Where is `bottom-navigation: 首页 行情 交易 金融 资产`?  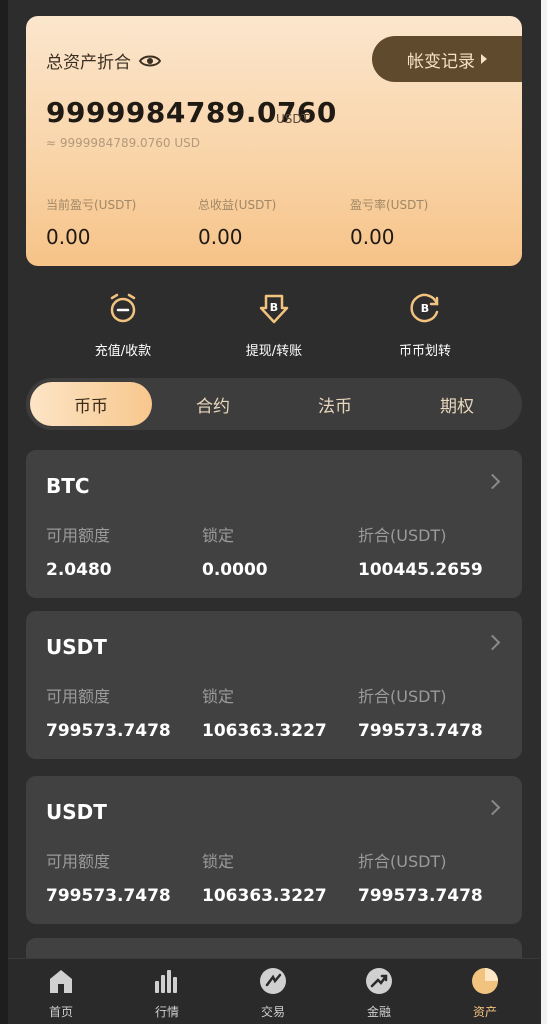
bottom-navigation: 首页 行情 交易 金融 资产 is located at coordinates (274, 991).